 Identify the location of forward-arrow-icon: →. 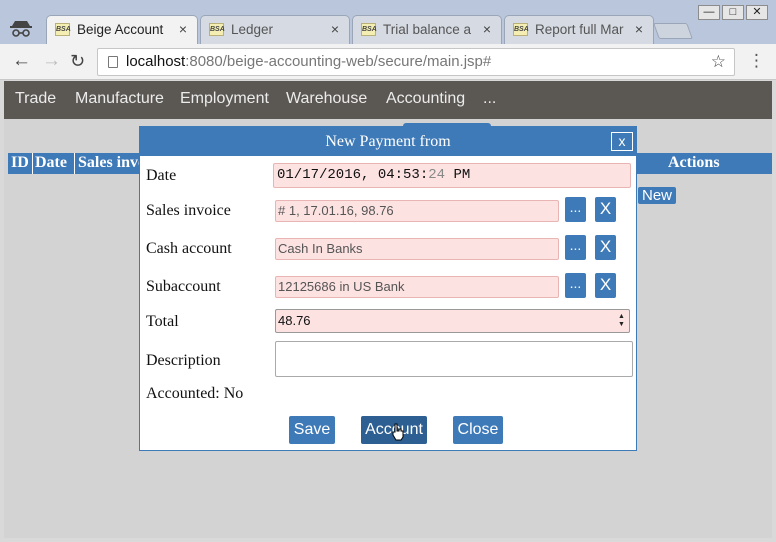
(51, 61).